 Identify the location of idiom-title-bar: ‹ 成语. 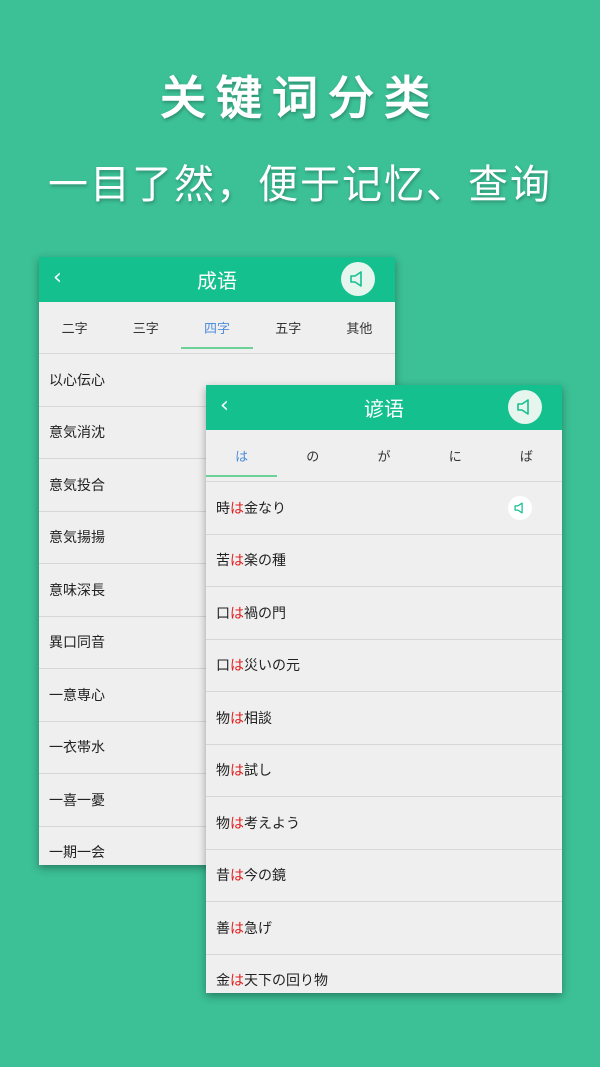
(217, 279).